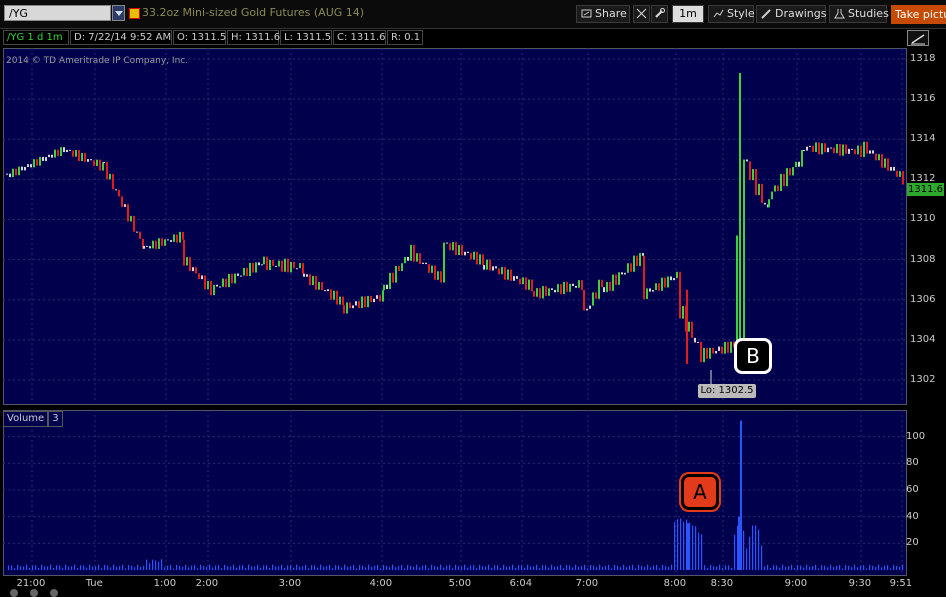  What do you see at coordinates (134, 13) in the screenshot?
I see `alert-flag-icon` at bounding box center [134, 13].